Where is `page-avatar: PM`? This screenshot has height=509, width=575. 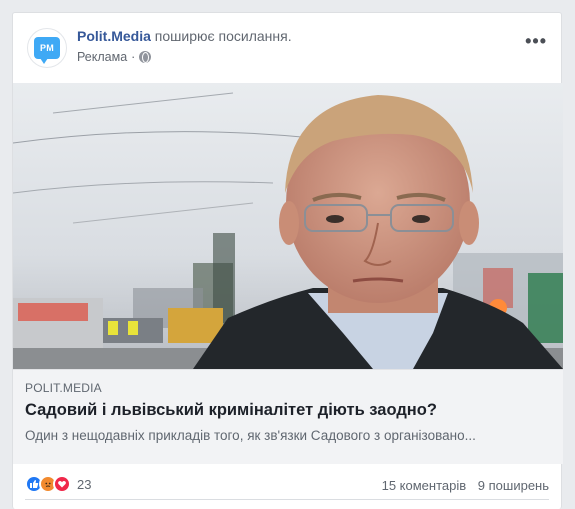
page-avatar: PM is located at coordinates (47, 48).